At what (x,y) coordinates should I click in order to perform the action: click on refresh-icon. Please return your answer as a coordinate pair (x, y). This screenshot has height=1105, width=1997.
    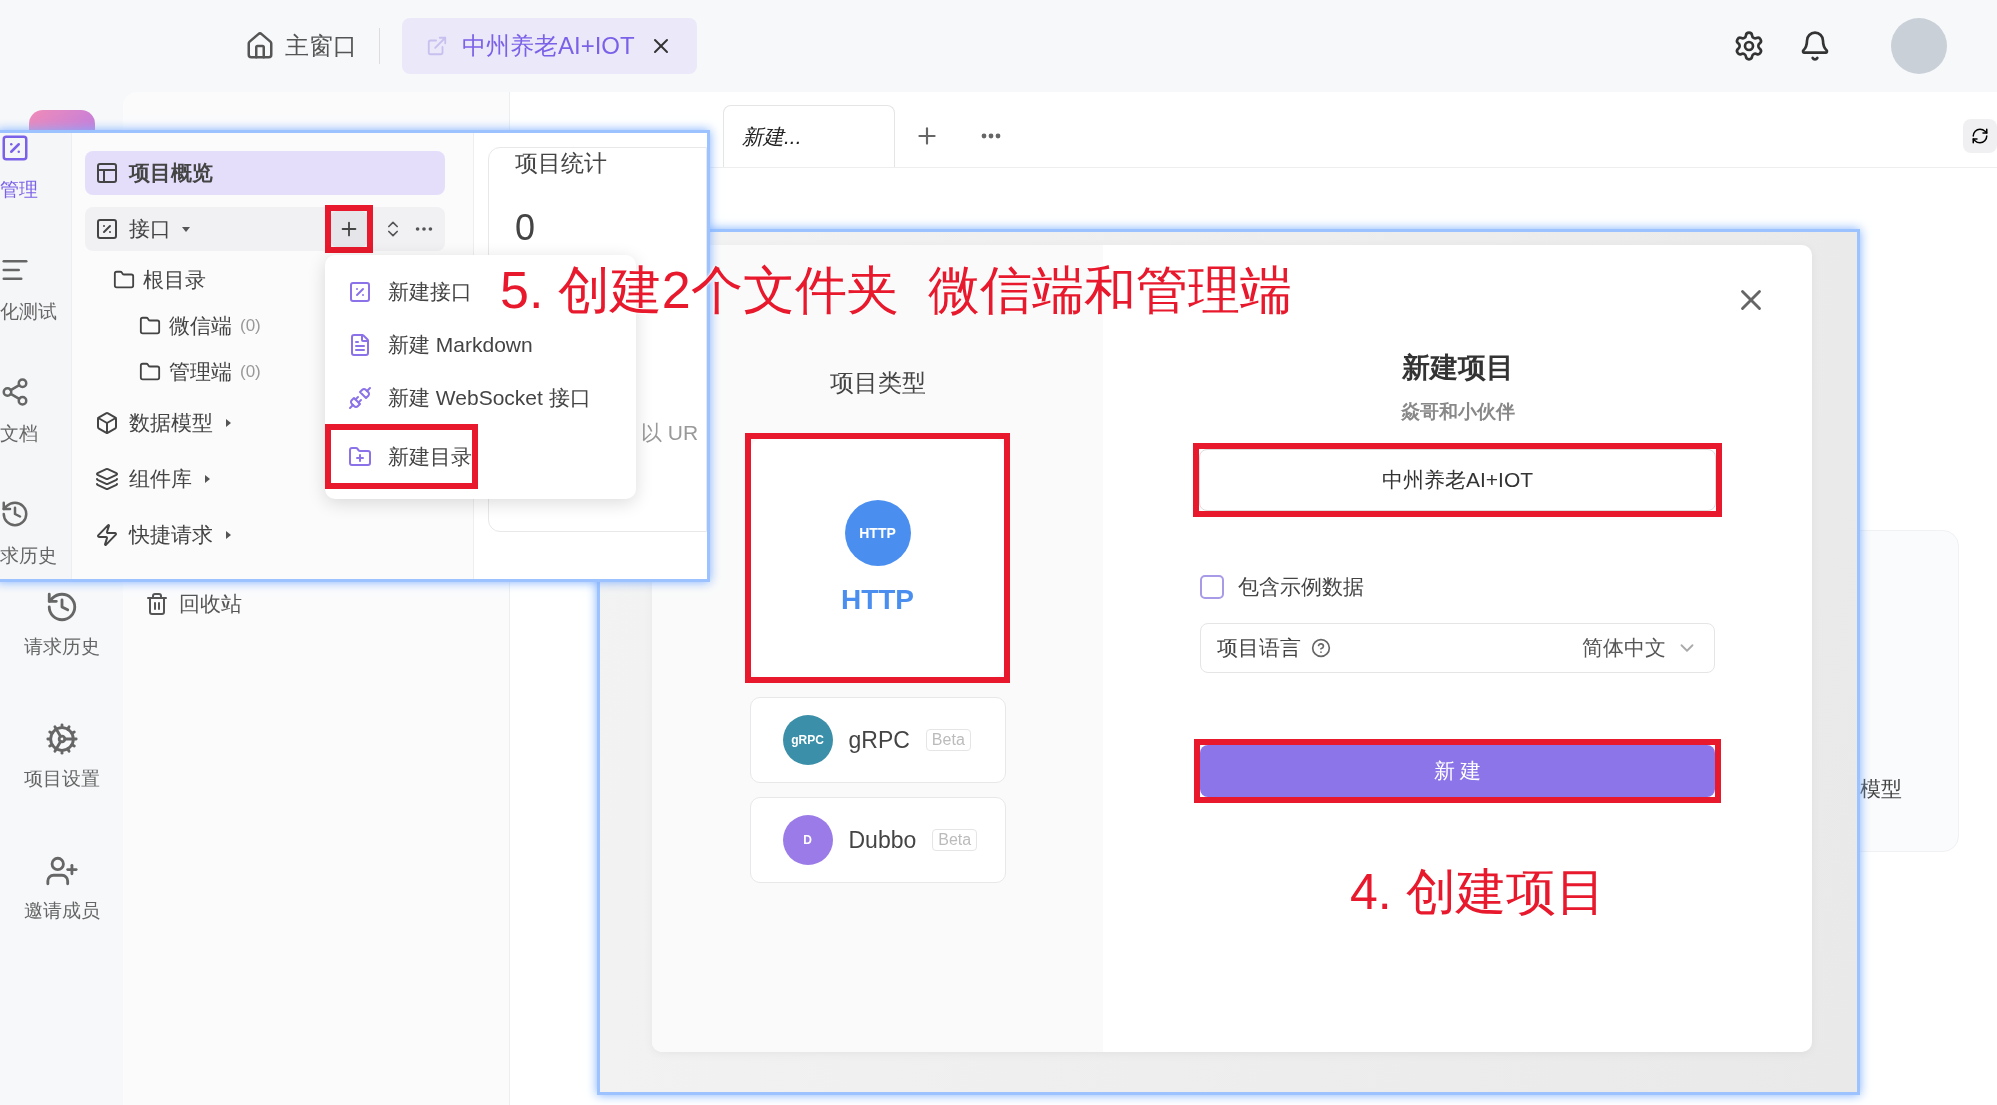
    Looking at the image, I should click on (1980, 136).